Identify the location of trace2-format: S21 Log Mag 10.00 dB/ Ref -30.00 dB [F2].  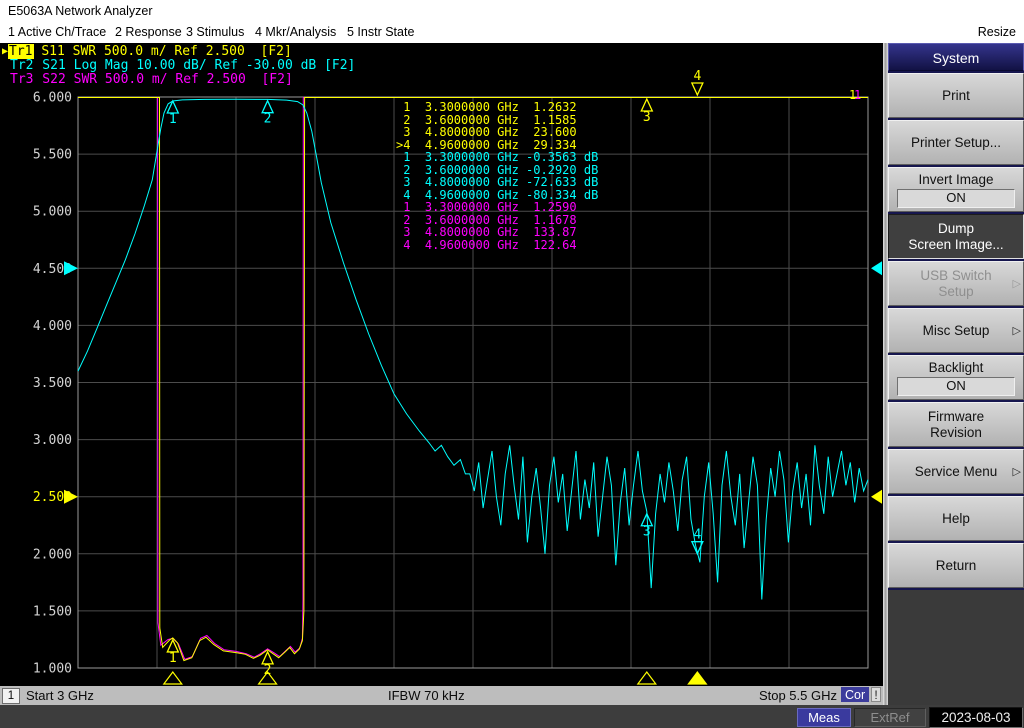
(195, 65).